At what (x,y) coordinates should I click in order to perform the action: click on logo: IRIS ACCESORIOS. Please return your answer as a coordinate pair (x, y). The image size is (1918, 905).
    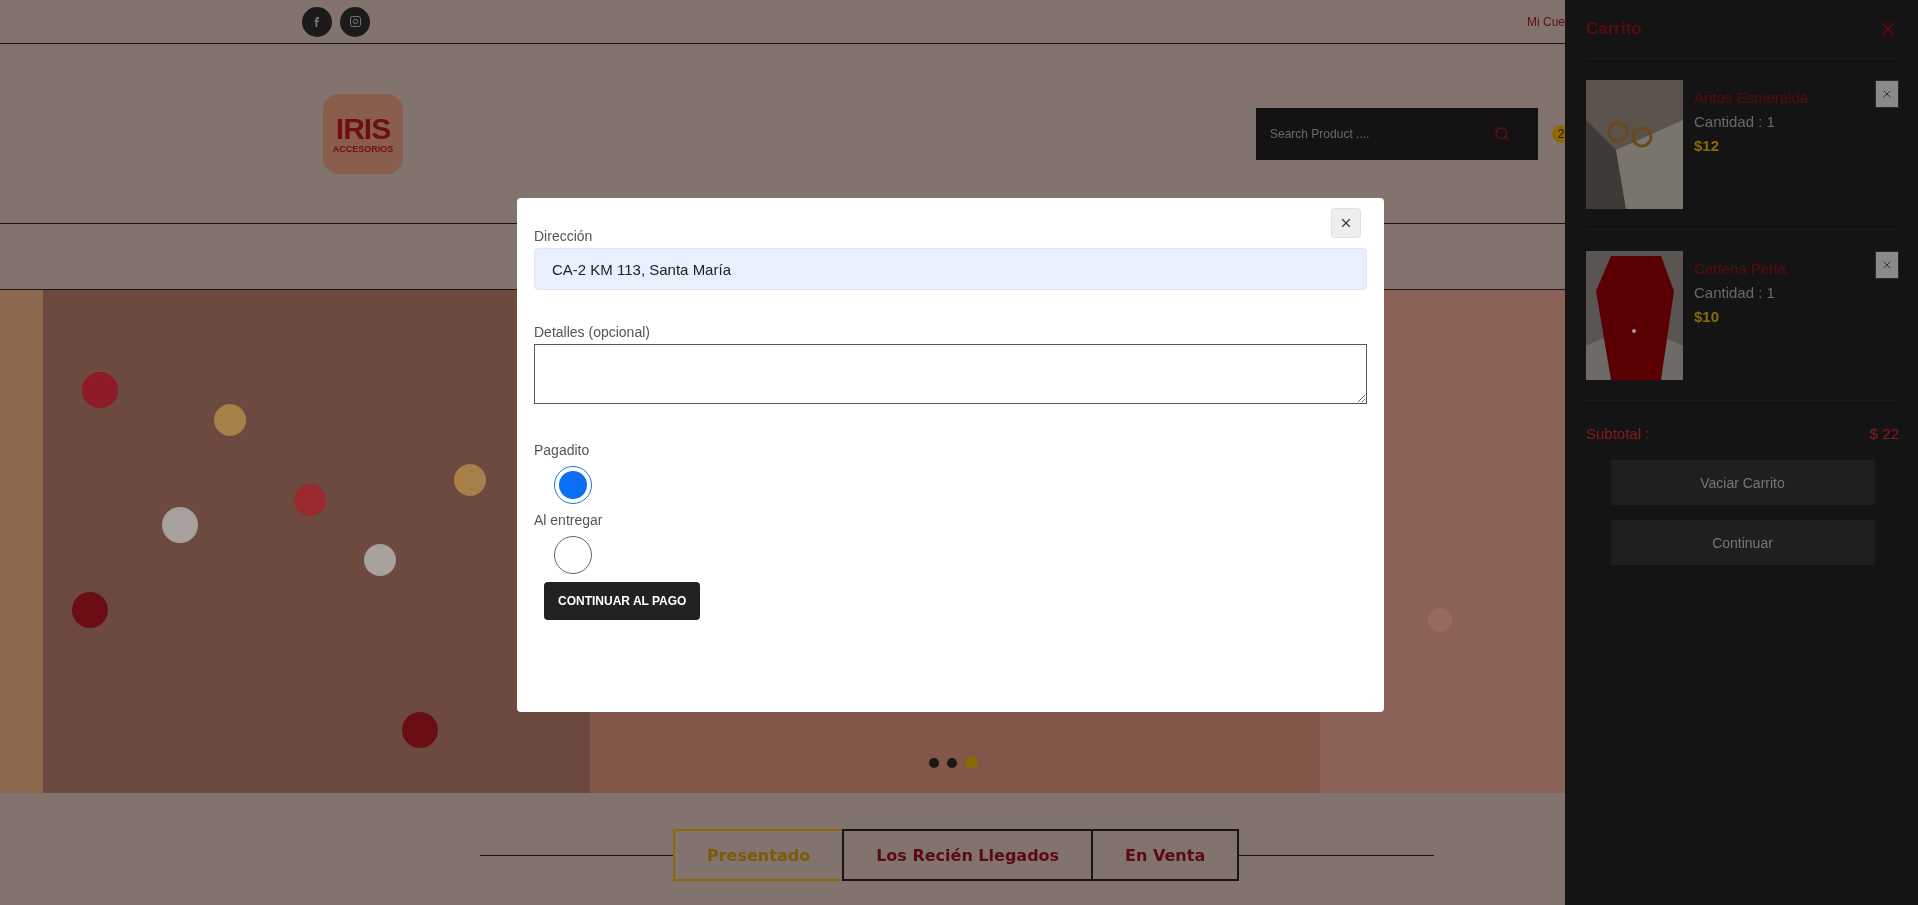
    Looking at the image, I should click on (363, 133).